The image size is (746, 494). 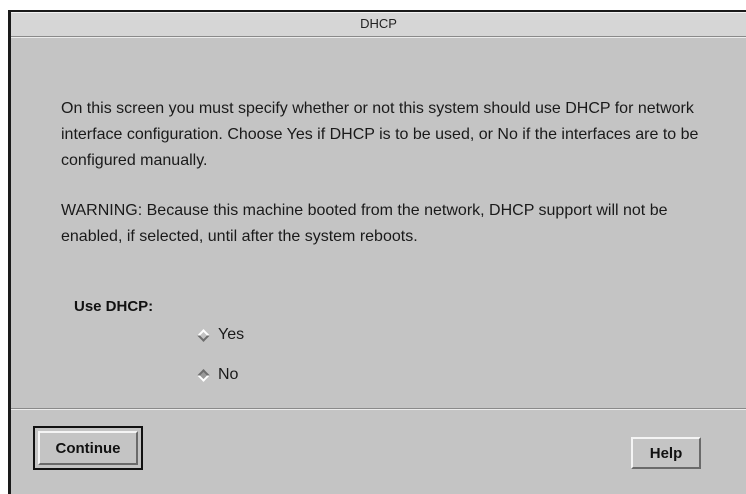 I want to click on button-separator, so click(x=378, y=409).